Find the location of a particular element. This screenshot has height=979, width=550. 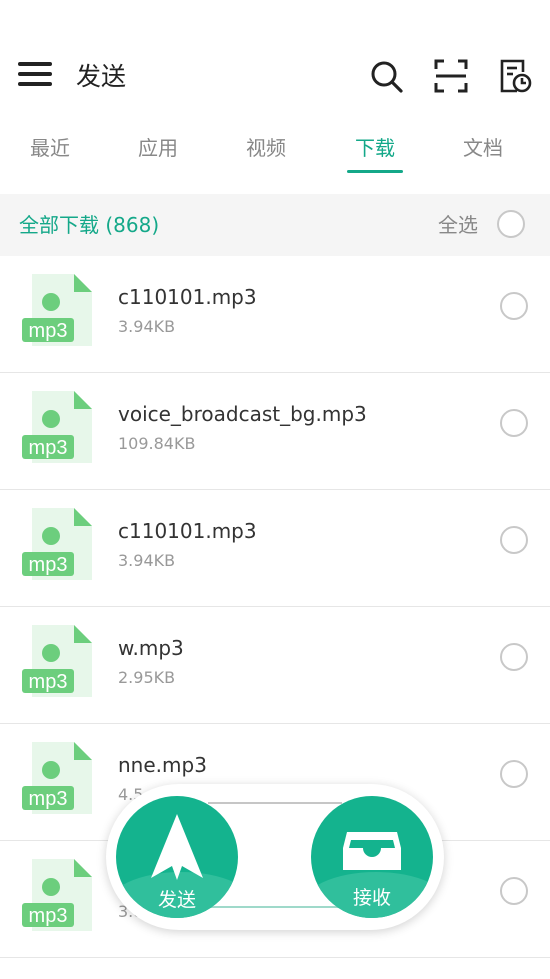

category-tabs: 最近 应用 视频 下载 文档 is located at coordinates (275, 152).